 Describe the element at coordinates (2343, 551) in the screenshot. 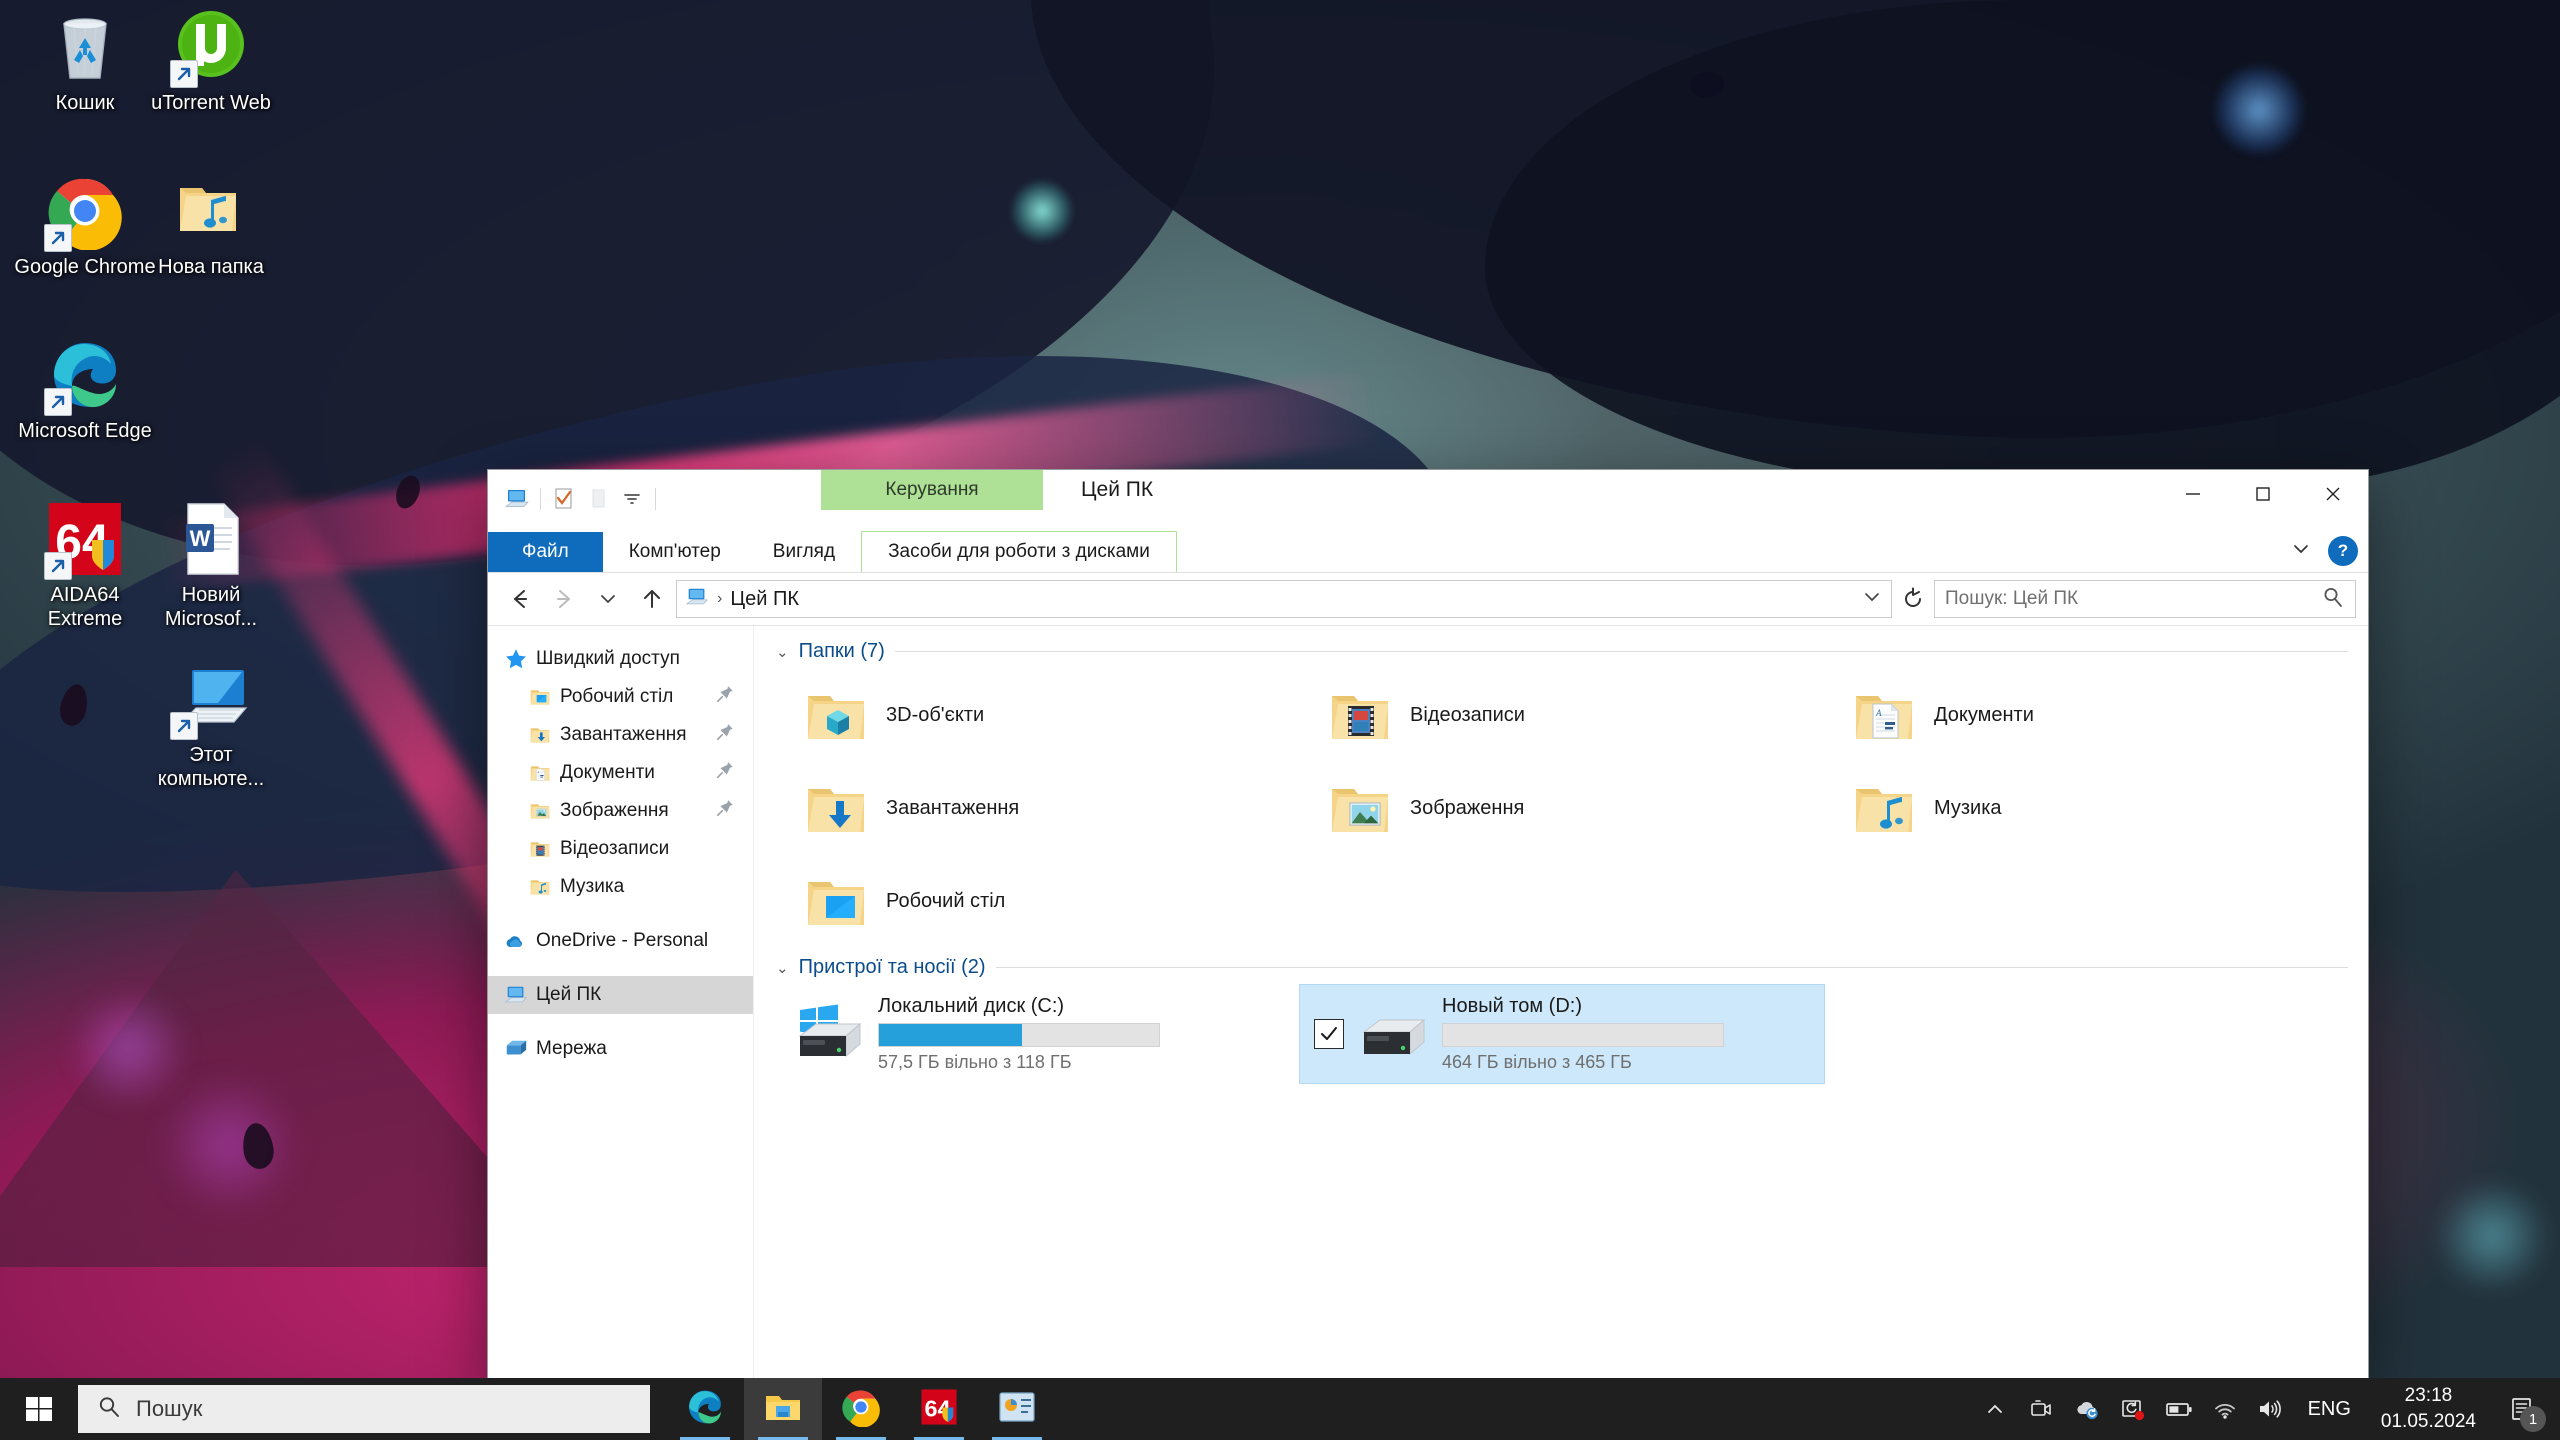

I see `help-icon: ?` at that location.